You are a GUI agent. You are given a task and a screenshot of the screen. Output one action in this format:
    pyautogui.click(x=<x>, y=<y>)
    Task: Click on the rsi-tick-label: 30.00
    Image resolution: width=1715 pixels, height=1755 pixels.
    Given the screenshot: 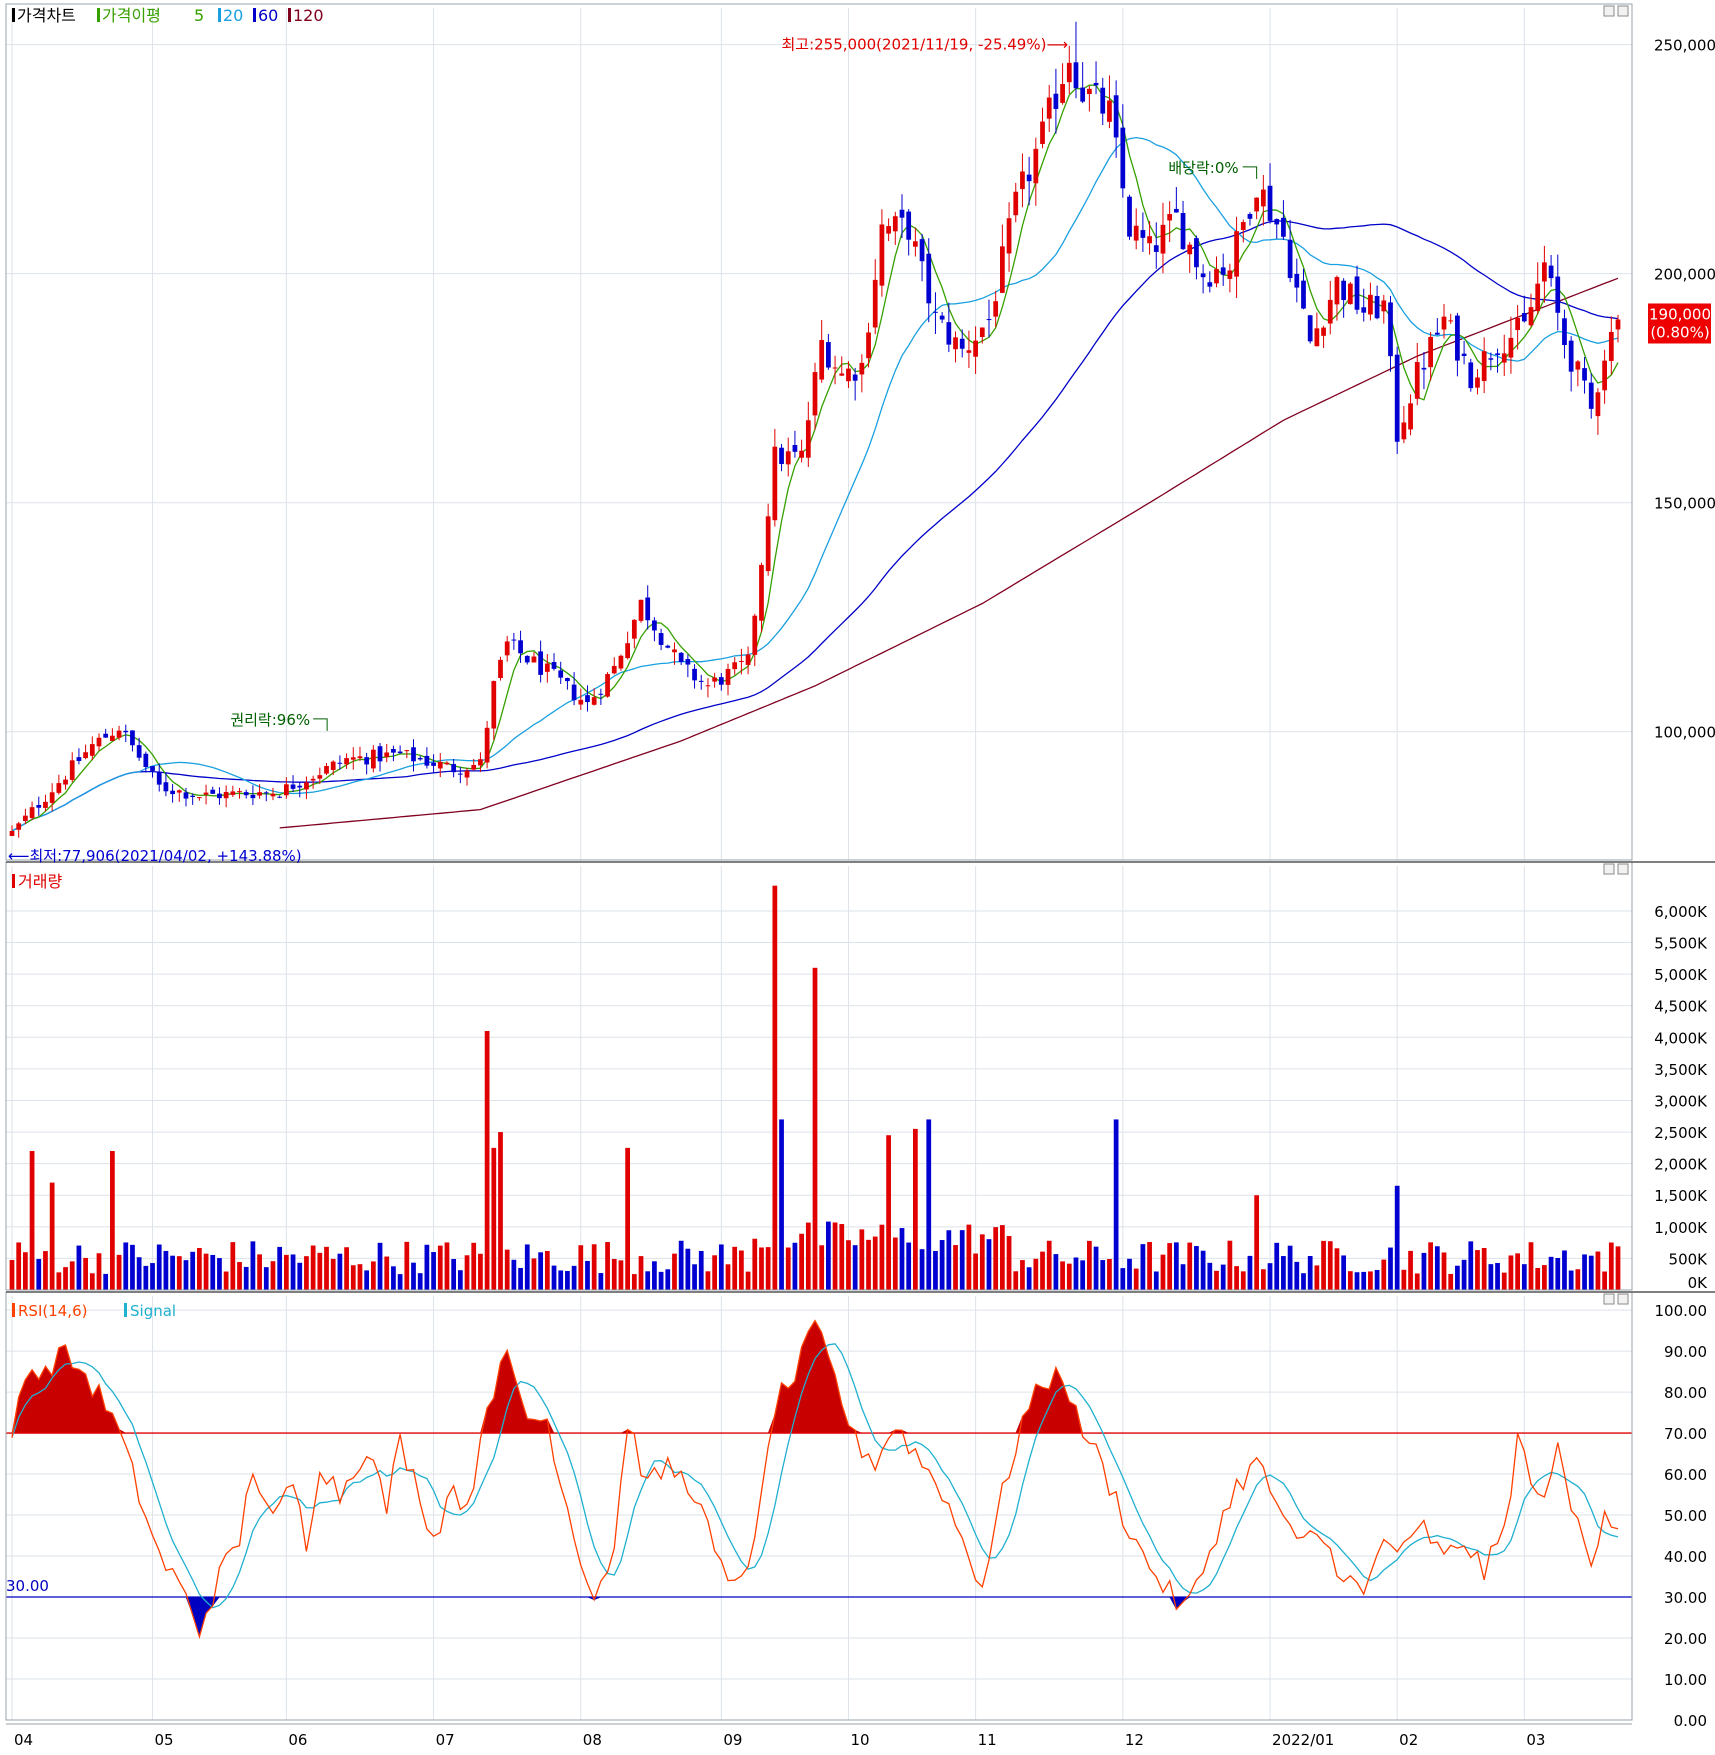 What is the action you would take?
    pyautogui.click(x=1685, y=1598)
    